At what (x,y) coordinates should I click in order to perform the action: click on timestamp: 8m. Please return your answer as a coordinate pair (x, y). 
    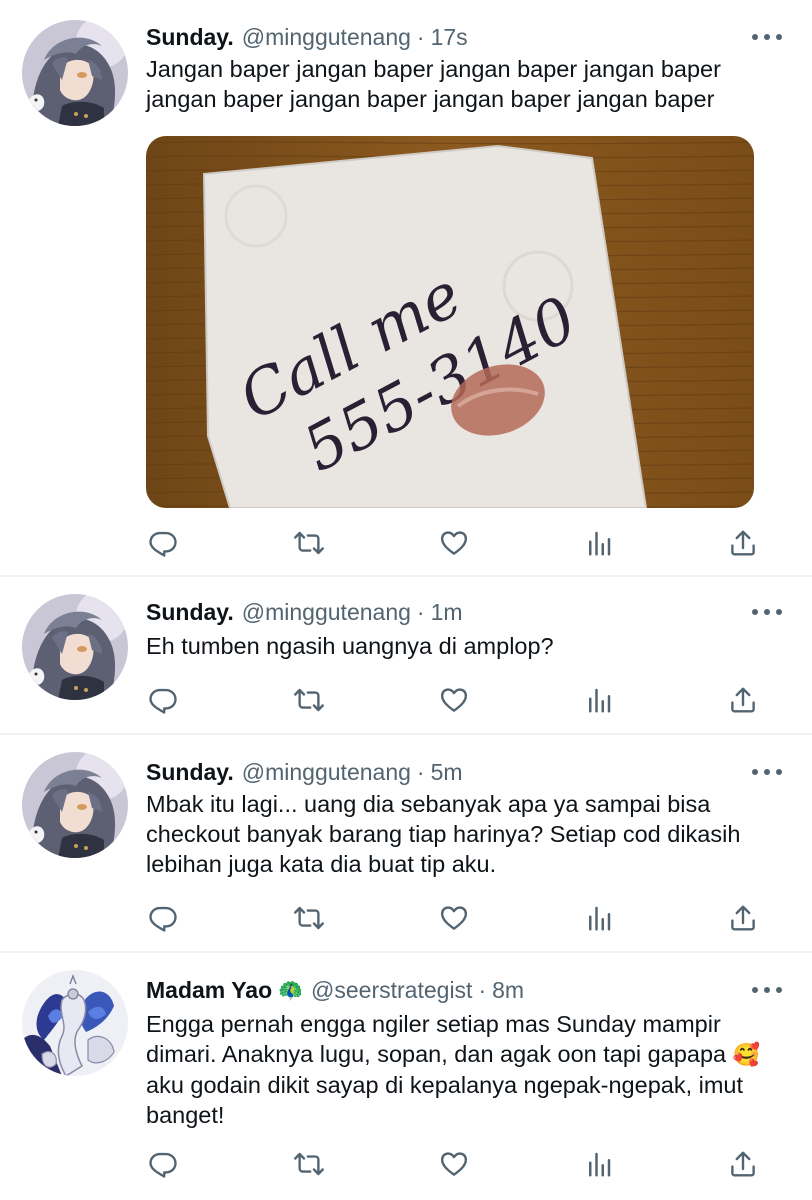
    Looking at the image, I should click on (508, 990).